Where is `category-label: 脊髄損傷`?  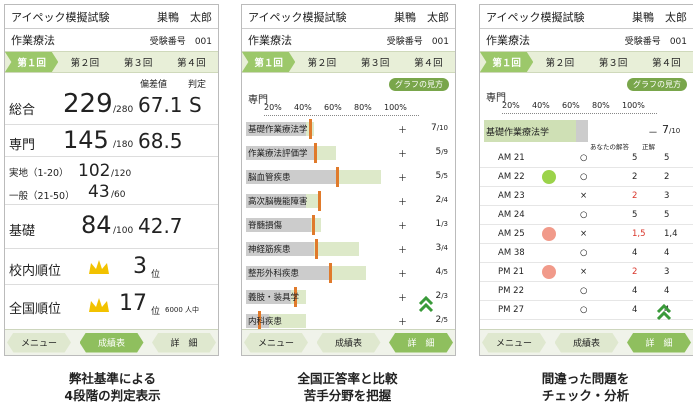 category-label: 脊髄損傷 is located at coordinates (265, 226).